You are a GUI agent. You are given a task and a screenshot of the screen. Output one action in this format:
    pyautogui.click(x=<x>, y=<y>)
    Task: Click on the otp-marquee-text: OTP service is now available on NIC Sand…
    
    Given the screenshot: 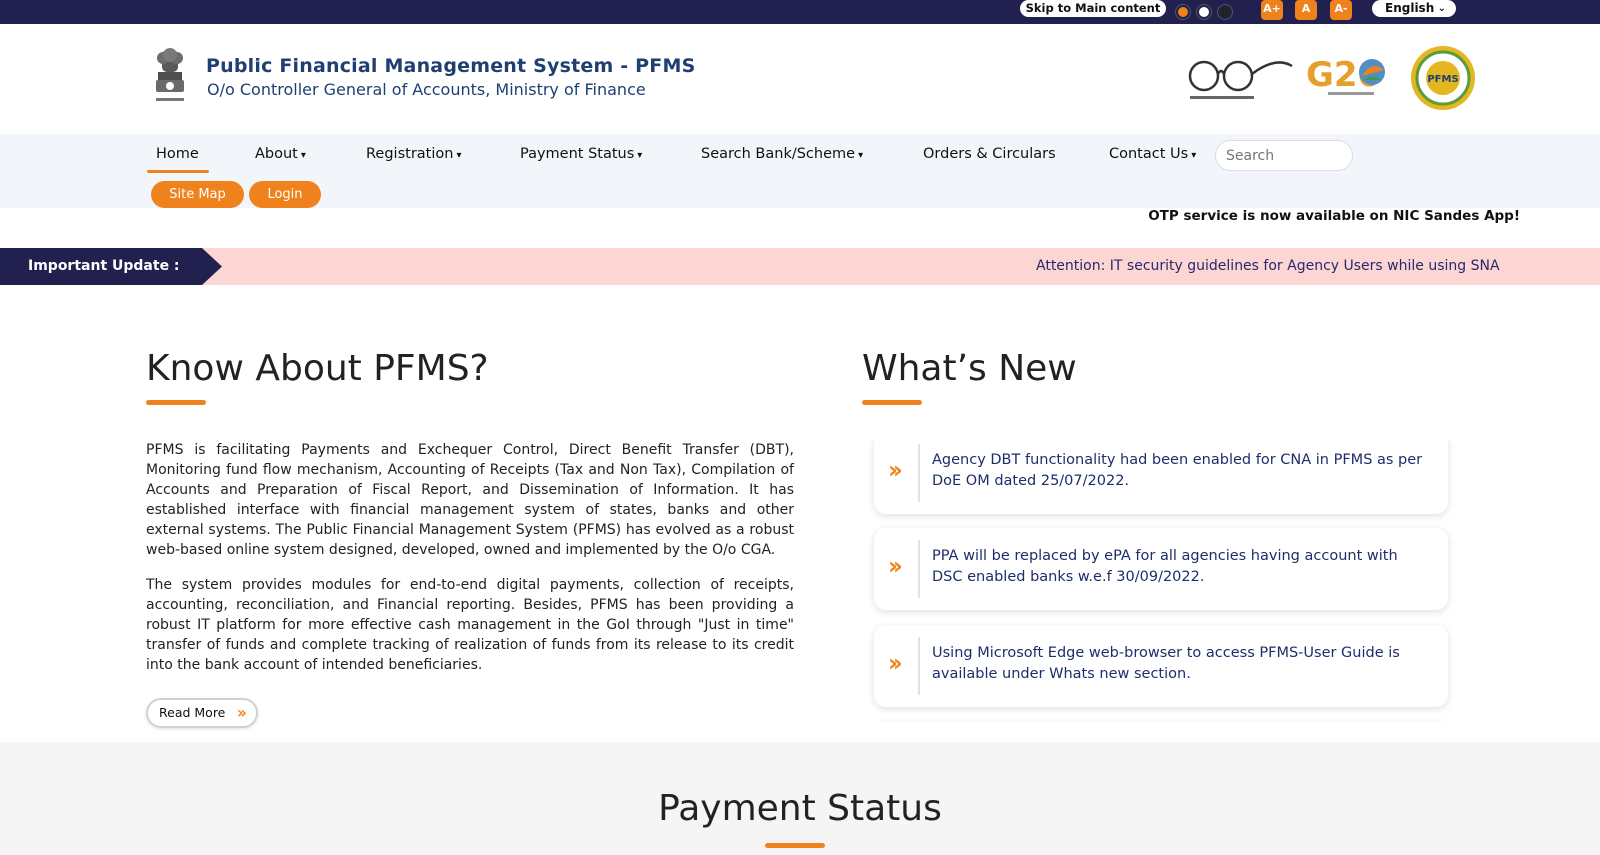 What is the action you would take?
    pyautogui.click(x=1334, y=216)
    